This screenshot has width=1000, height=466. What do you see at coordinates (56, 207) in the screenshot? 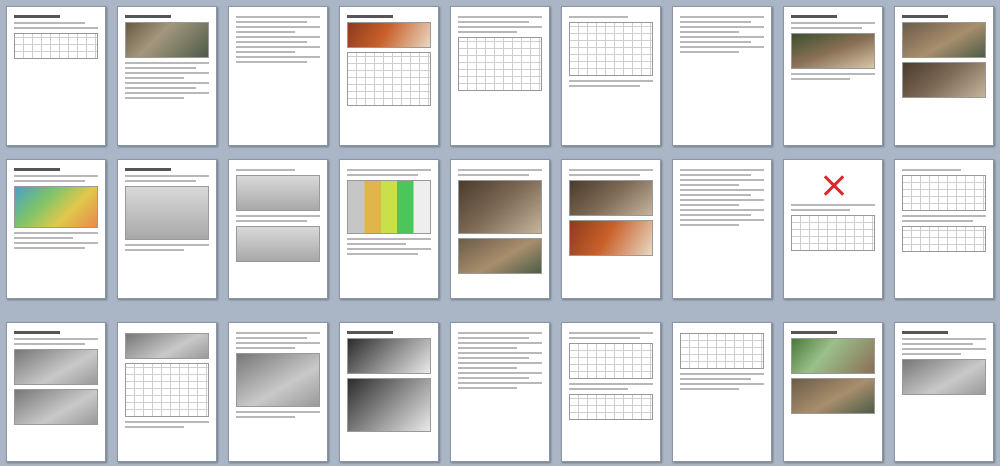
I see `map-image` at bounding box center [56, 207].